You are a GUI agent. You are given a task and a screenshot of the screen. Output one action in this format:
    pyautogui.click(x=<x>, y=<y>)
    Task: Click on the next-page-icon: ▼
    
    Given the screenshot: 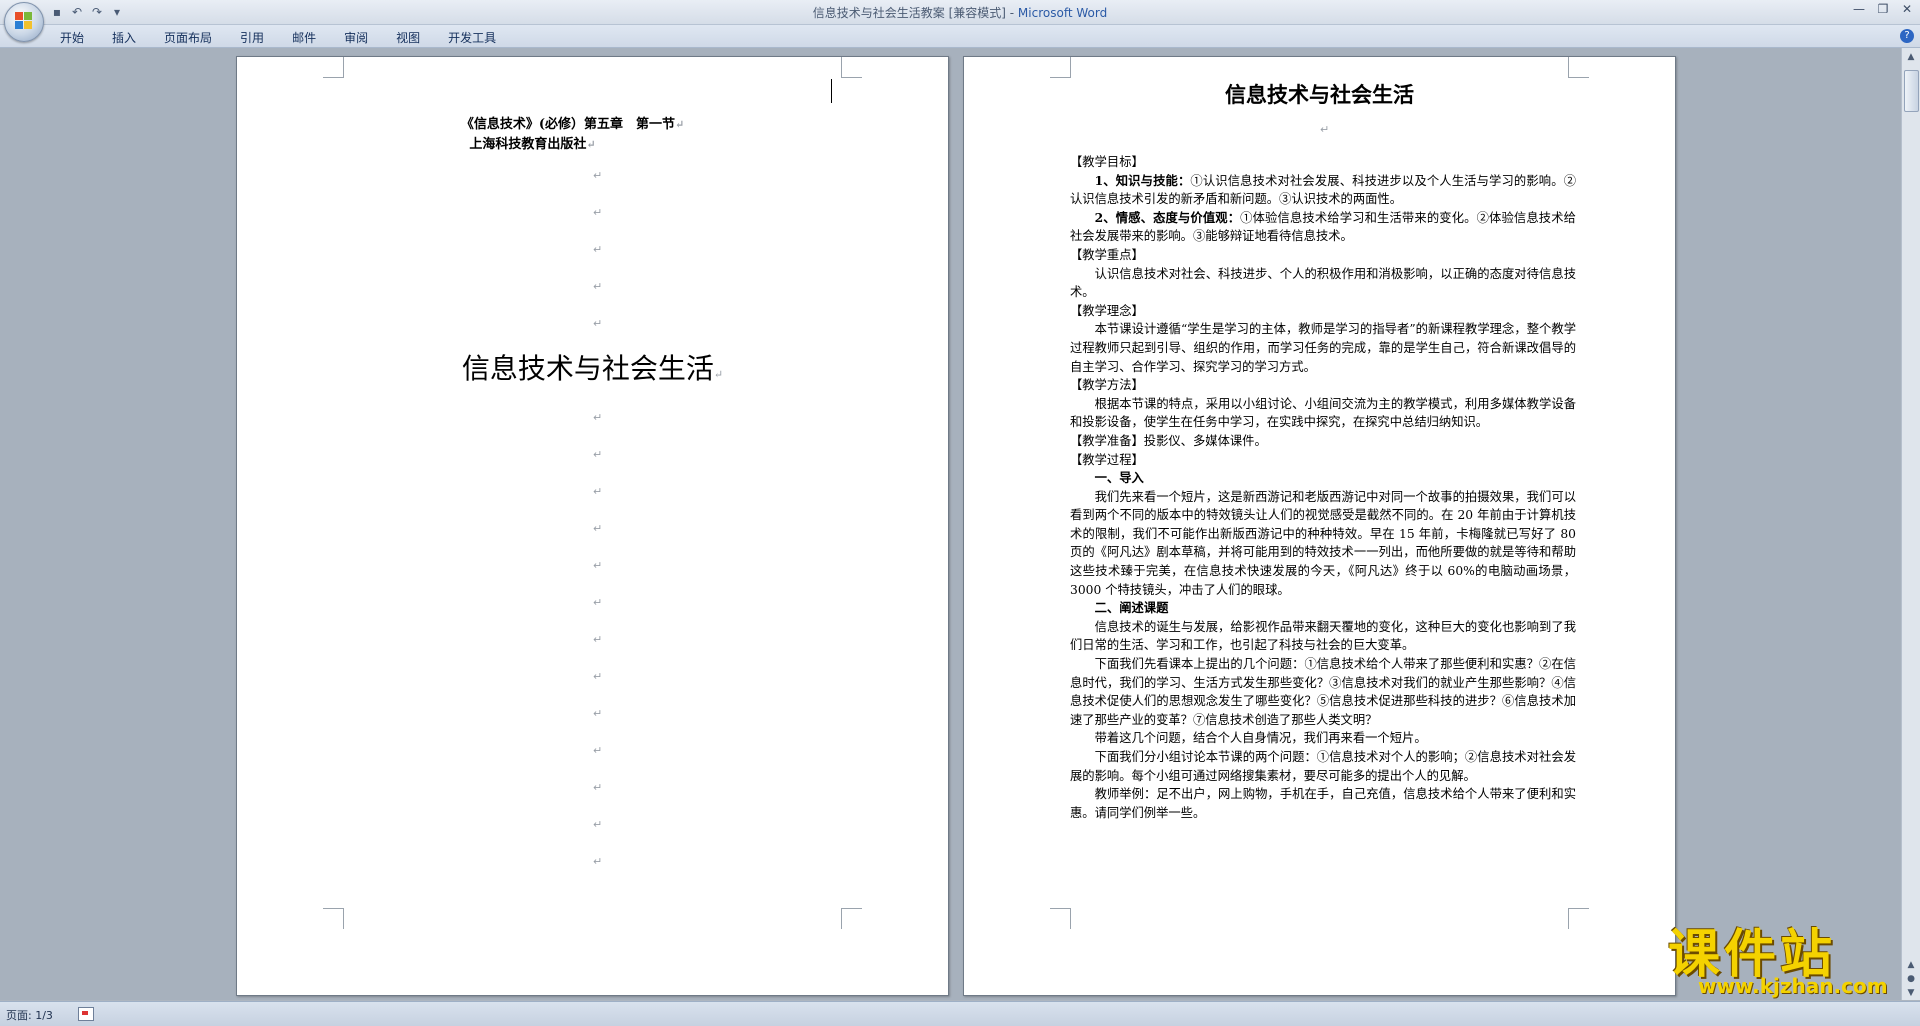 What is the action you would take?
    pyautogui.click(x=1911, y=994)
    